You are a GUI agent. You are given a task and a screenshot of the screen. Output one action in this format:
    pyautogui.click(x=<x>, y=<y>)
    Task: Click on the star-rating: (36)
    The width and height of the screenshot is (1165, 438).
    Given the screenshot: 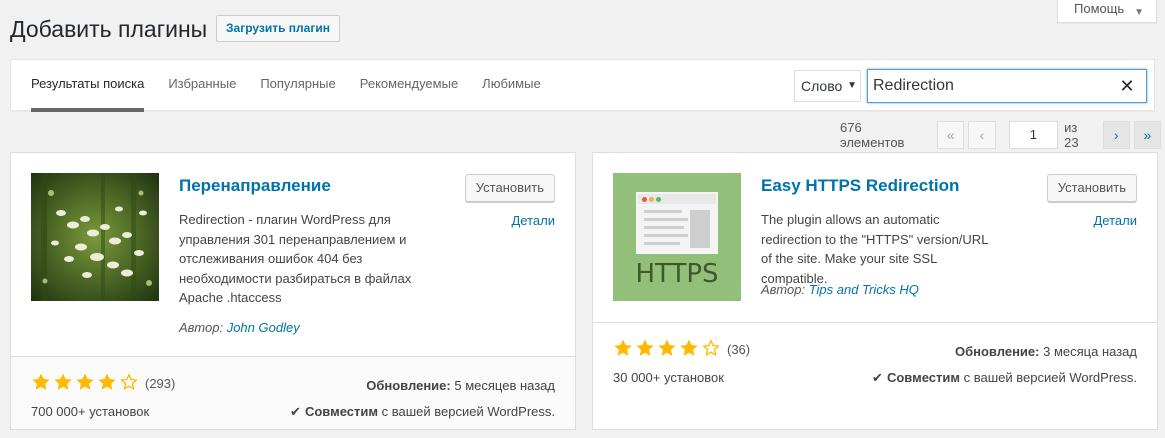 What is the action you would take?
    pyautogui.click(x=681, y=349)
    